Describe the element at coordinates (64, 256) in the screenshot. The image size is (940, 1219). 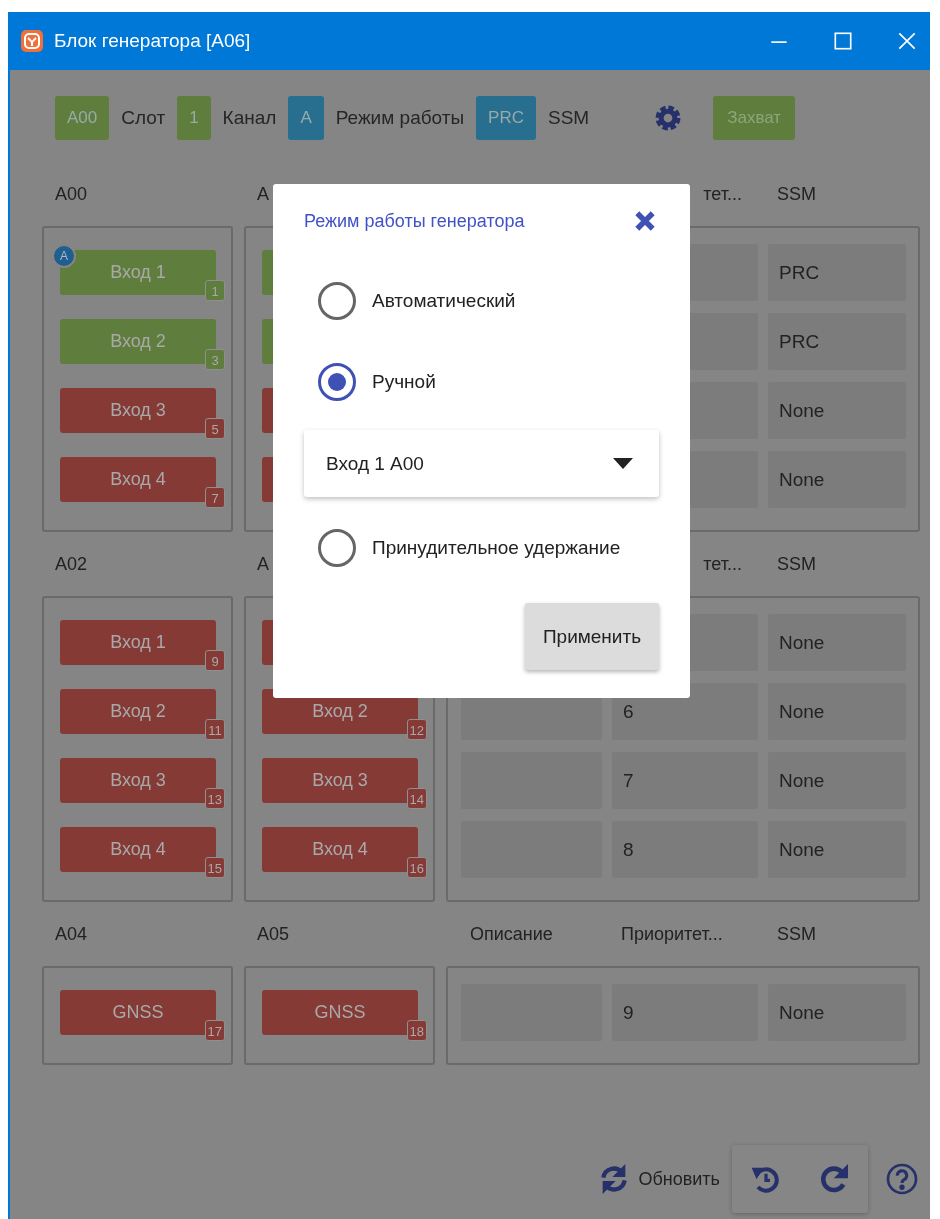
I see `mode-badge: A` at that location.